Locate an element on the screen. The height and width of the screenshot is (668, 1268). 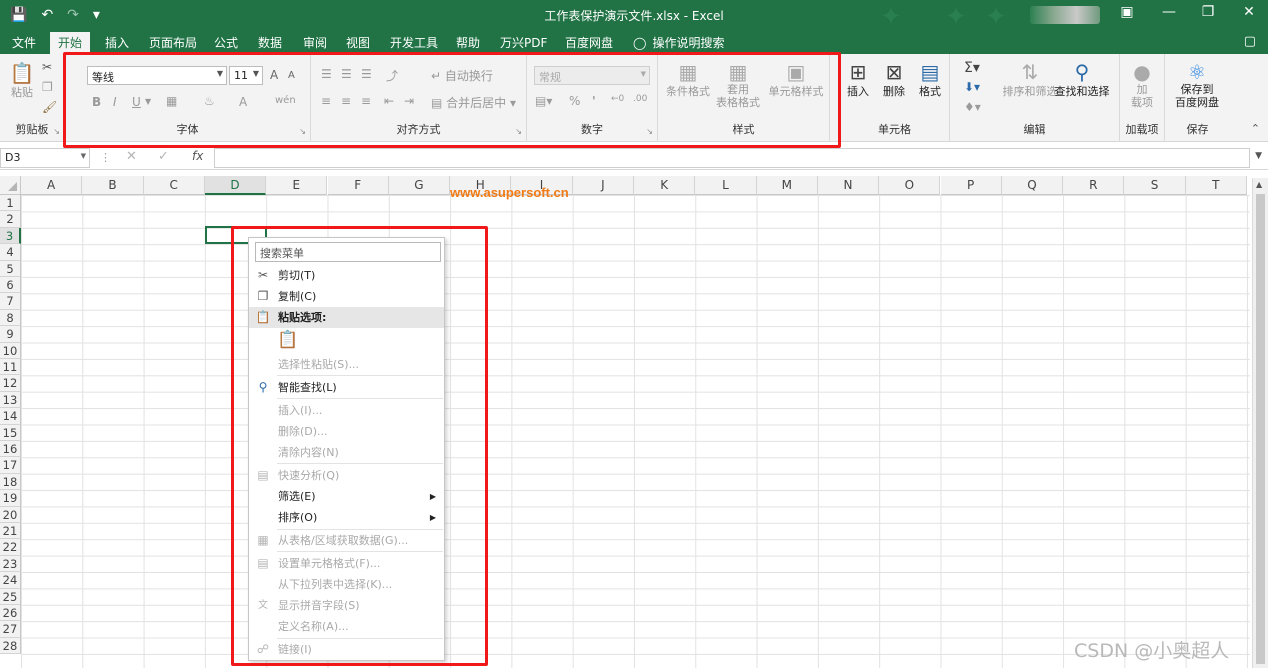
watermark-text: www.asupersoft.cn is located at coordinates (509, 192).